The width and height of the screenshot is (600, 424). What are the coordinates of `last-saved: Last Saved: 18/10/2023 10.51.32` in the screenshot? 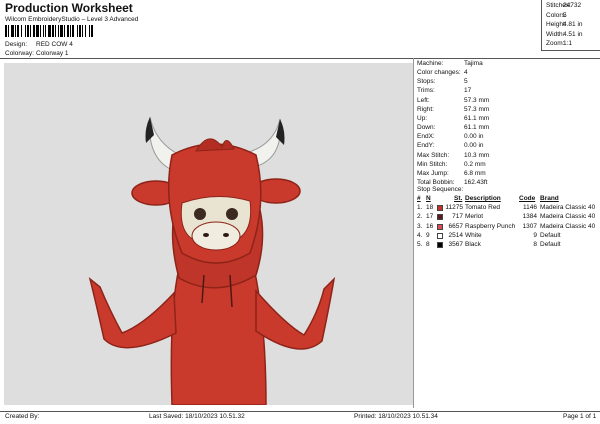 It's located at (197, 416).